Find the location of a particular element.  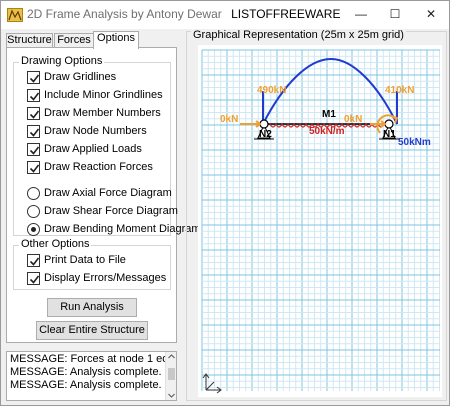

brand-label: LISTOFFREEWARE is located at coordinates (286, 14).